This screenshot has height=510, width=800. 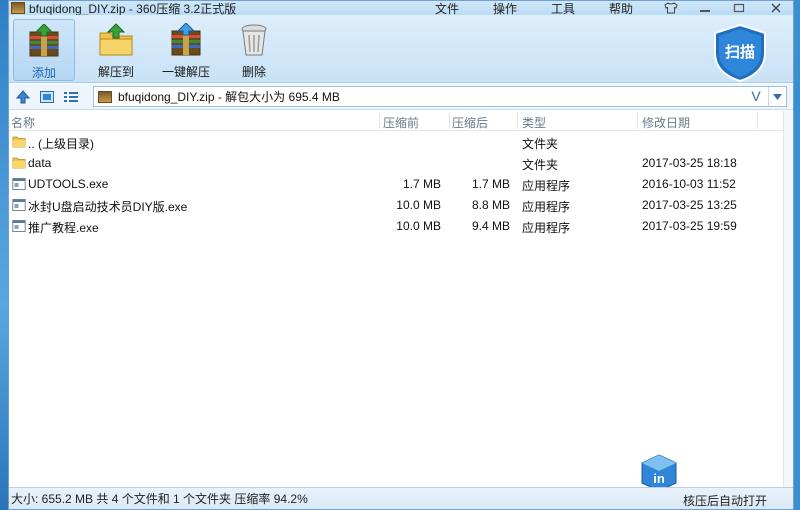 I want to click on status-summary: 大小: 655.2 MB 共 4 个文件和 1 个文件夹 压缩率 94.2%, so click(x=159, y=499).